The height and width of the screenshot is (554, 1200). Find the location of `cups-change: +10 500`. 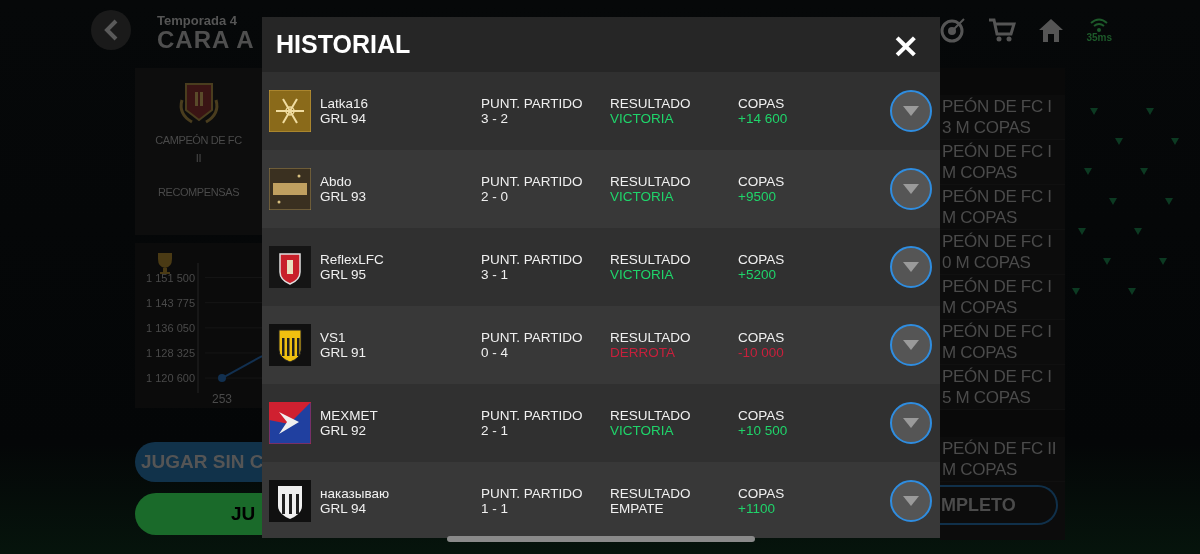

cups-change: +10 500 is located at coordinates (763, 430).